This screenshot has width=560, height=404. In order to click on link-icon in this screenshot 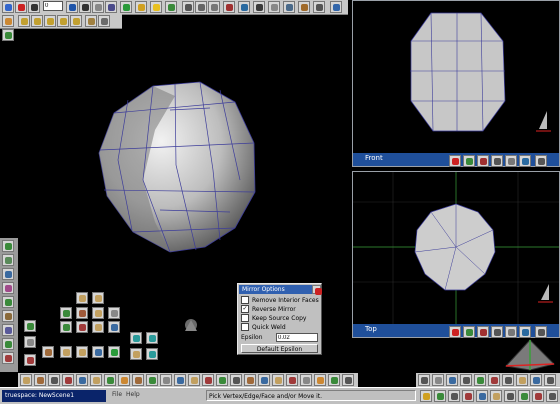, I will do `click(126, 7)`.